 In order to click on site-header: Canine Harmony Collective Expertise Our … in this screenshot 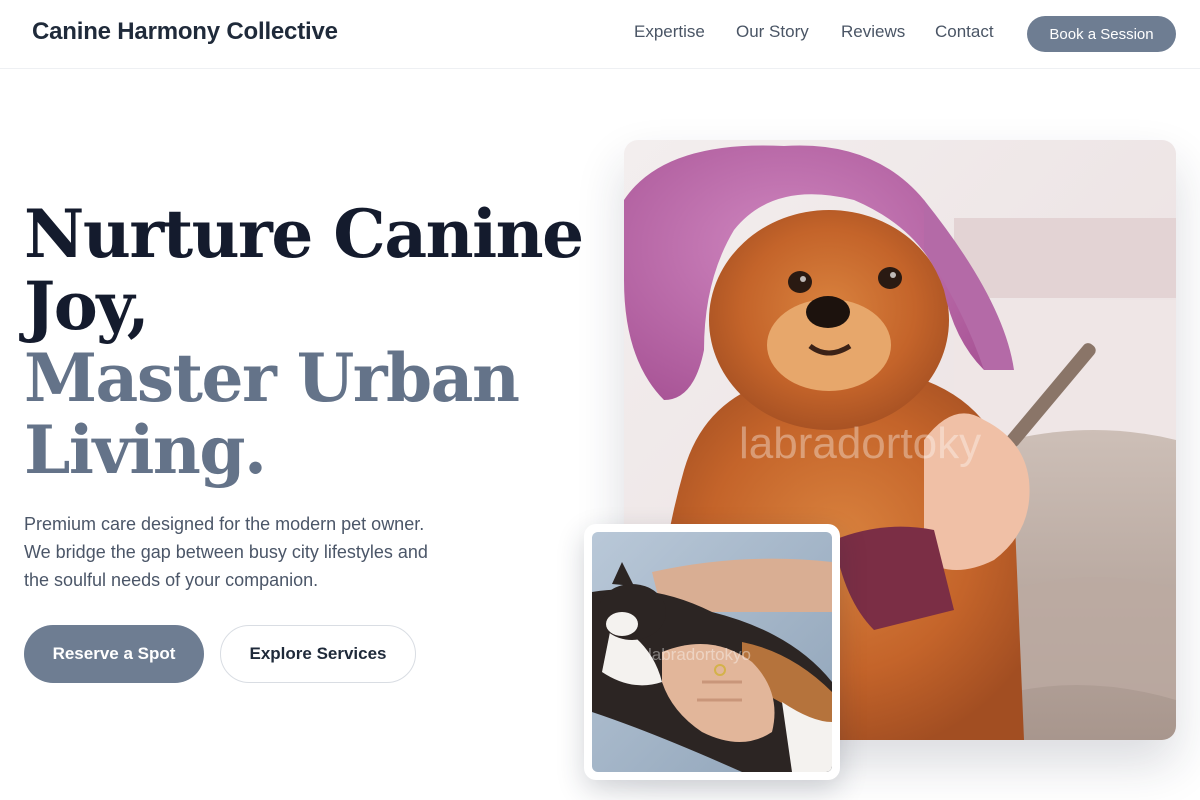, I will do `click(600, 34)`.